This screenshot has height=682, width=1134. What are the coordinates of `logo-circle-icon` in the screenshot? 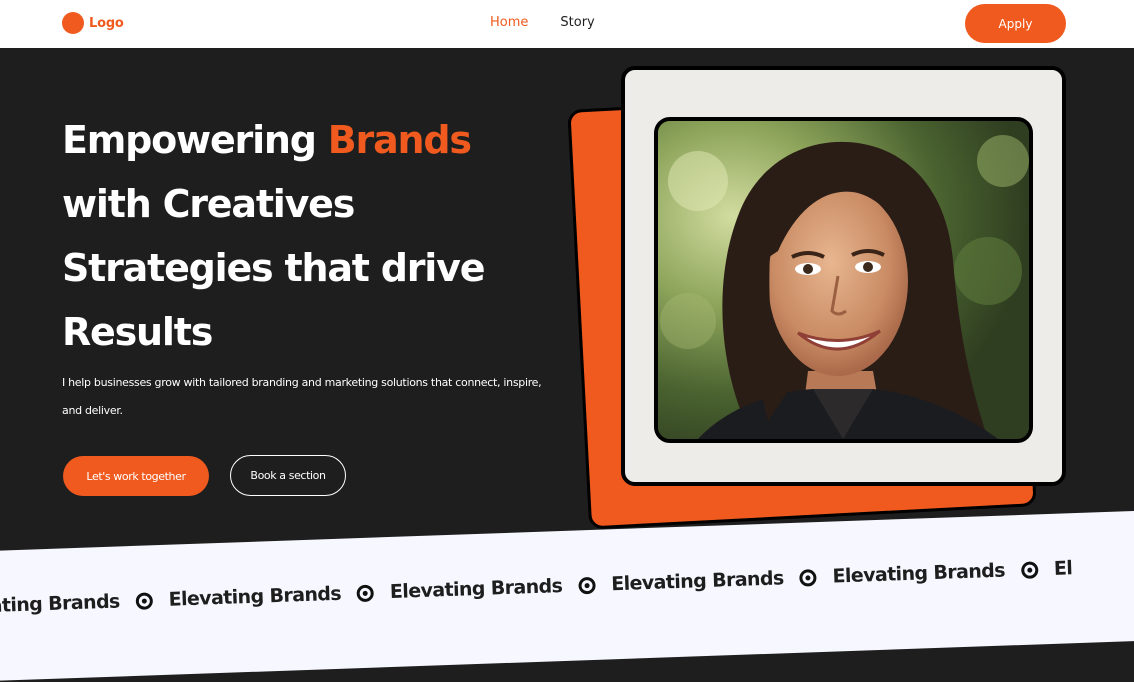 It's located at (73, 23).